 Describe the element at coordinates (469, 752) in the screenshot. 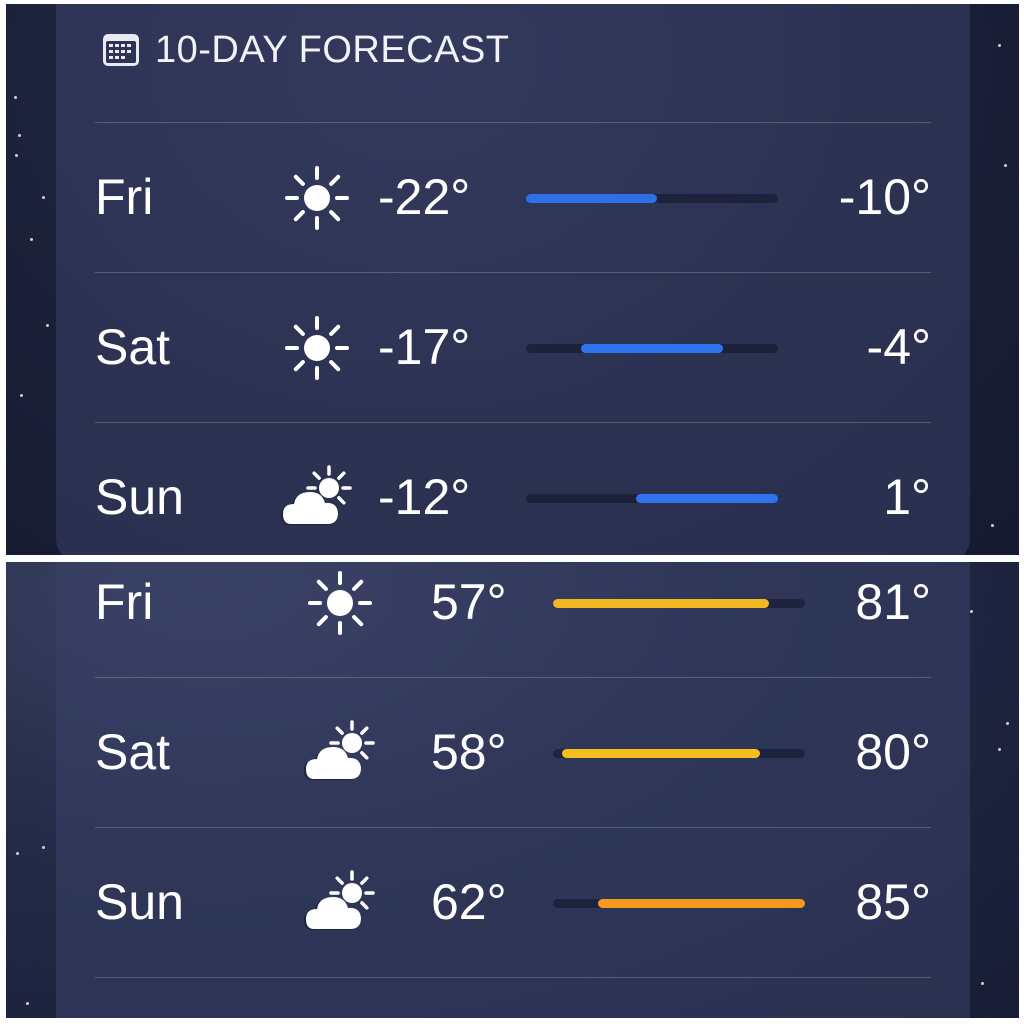

I see `low-temp: 58°` at that location.